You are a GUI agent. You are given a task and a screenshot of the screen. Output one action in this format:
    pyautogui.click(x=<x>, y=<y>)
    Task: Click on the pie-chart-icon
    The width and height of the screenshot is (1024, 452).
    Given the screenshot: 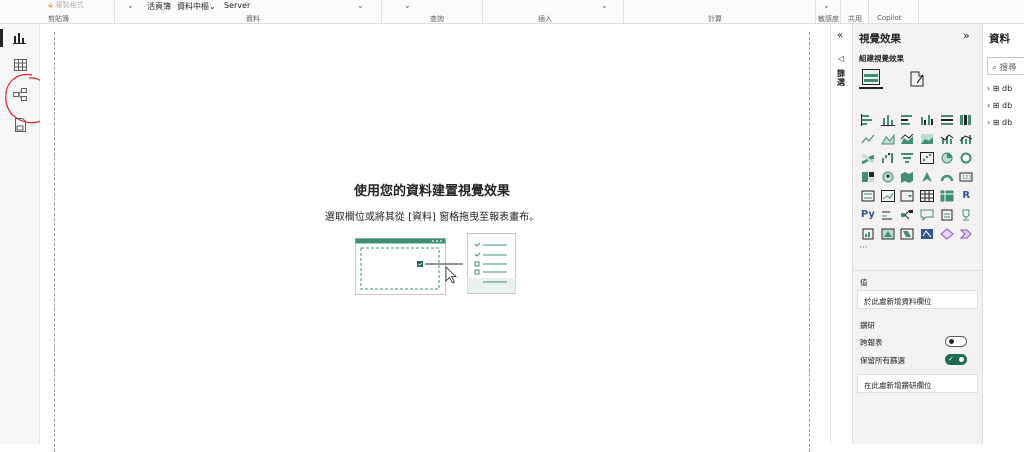 What is the action you would take?
    pyautogui.click(x=947, y=158)
    